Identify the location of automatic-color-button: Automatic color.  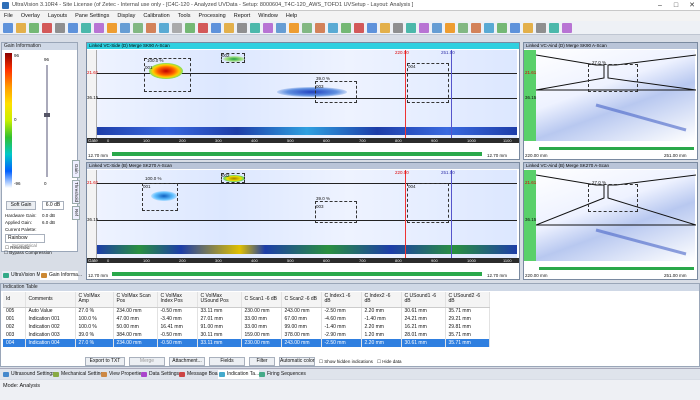
(297, 361).